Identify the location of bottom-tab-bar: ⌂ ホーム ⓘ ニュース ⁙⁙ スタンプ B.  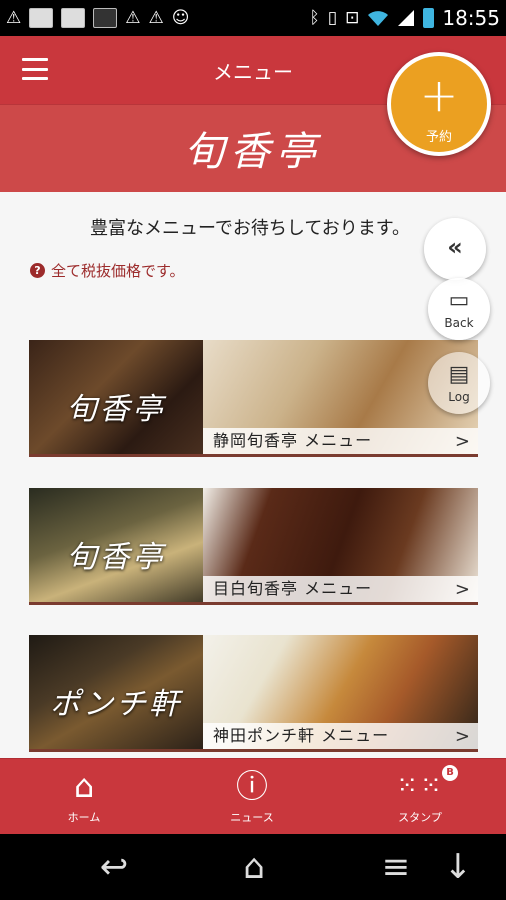
(253, 796).